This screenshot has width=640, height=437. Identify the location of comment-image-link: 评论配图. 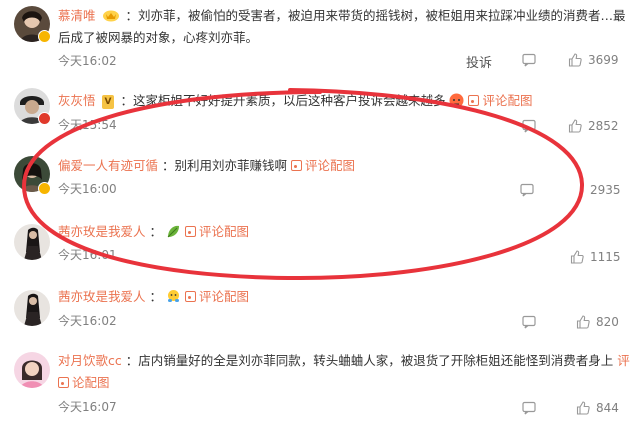
(216, 296).